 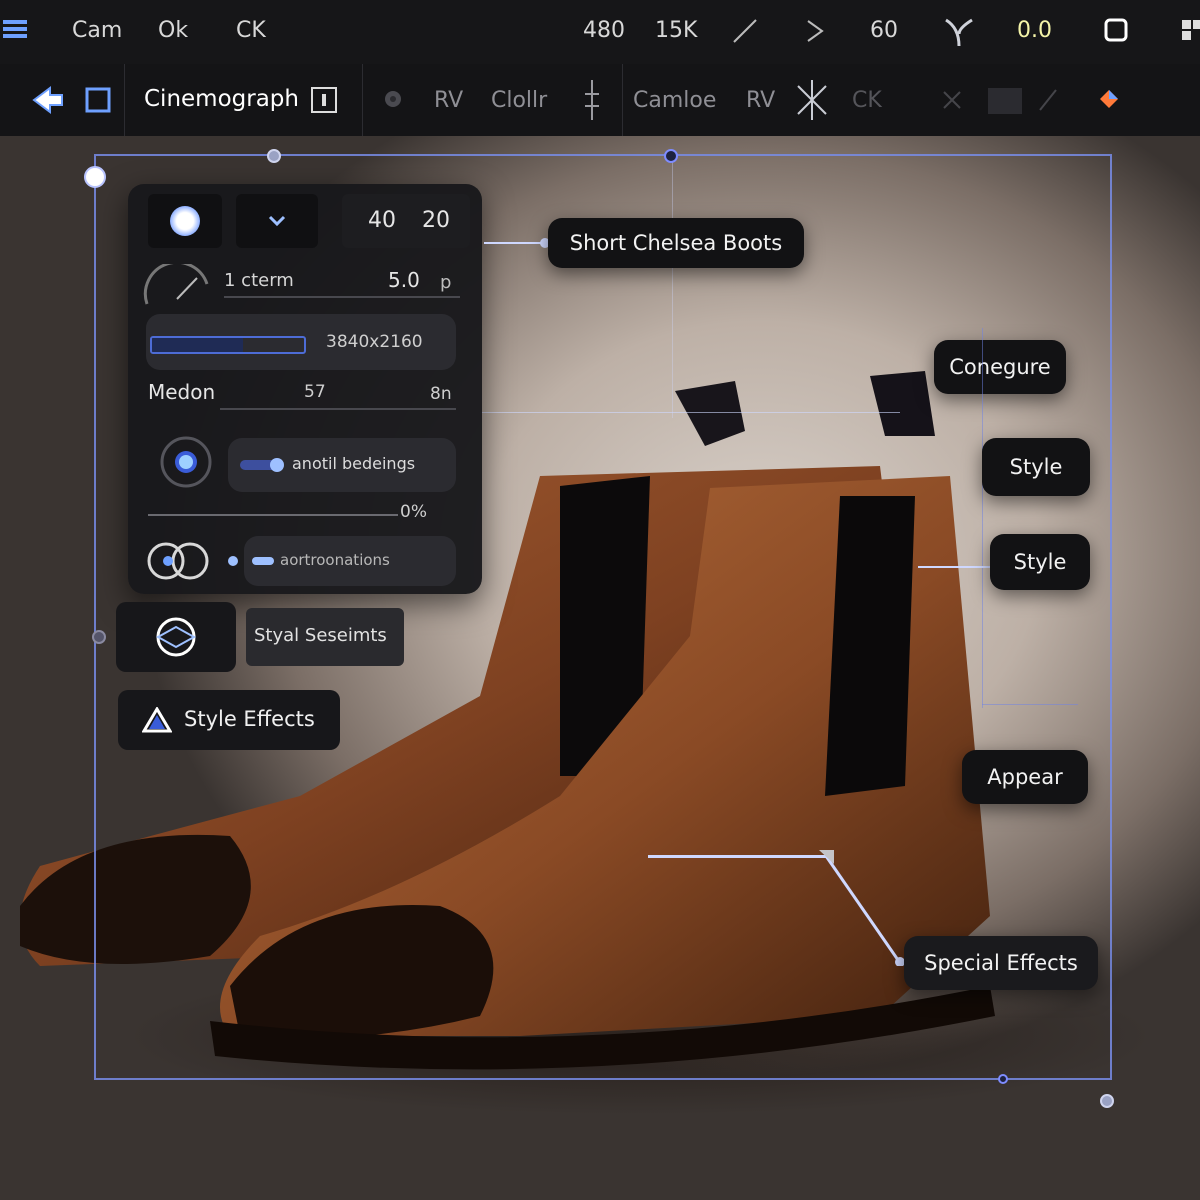 I want to click on record-ring-icon, so click(x=183, y=461).